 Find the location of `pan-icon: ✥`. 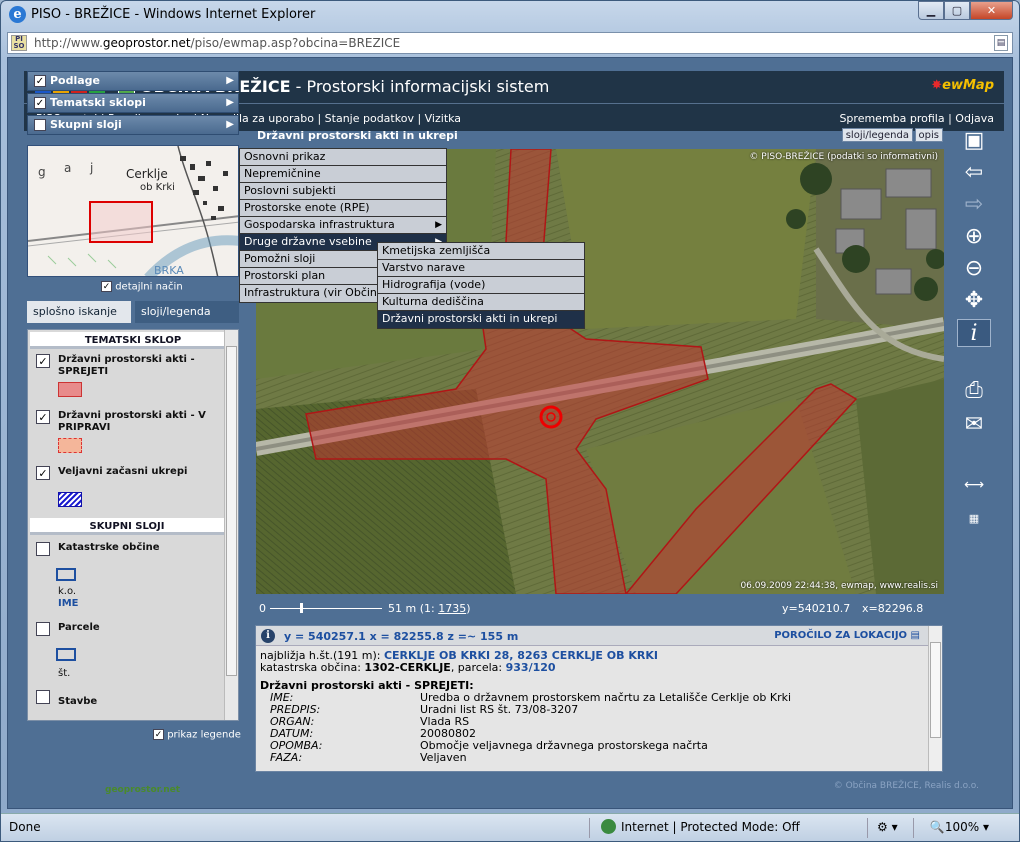

pan-icon: ✥ is located at coordinates (974, 301).